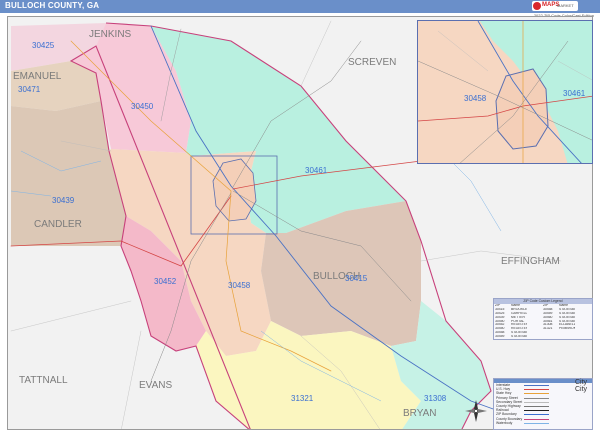  Describe the element at coordinates (530, 261) in the screenshot. I see `county-label-effingham: EFFINGHAM` at that location.